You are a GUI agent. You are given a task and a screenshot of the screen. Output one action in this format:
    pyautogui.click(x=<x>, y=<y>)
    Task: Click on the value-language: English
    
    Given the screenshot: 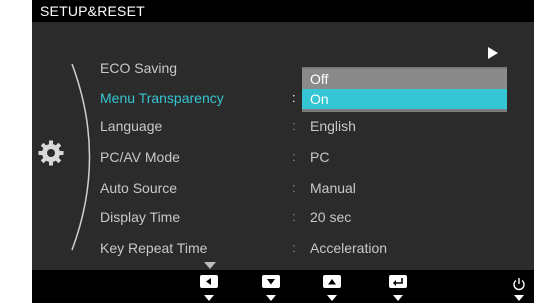 What is the action you would take?
    pyautogui.click(x=333, y=126)
    